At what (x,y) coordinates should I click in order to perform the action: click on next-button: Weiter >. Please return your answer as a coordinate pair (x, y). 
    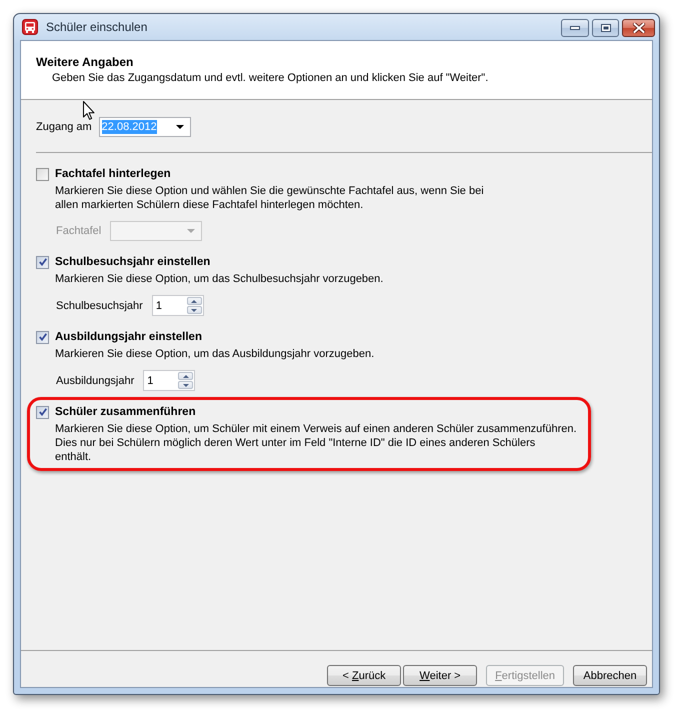
    Looking at the image, I should click on (440, 675).